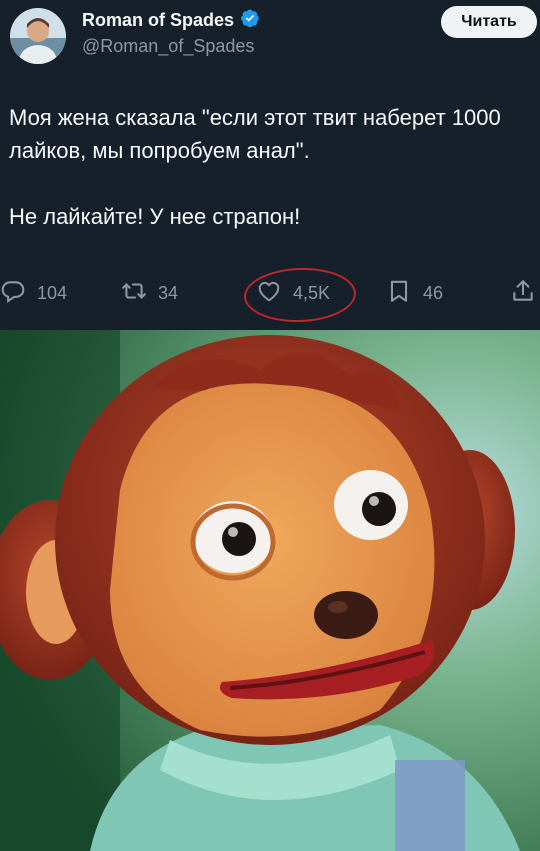 The image size is (540, 851). What do you see at coordinates (168, 292) in the screenshot?
I see `retweet-count: 34` at bounding box center [168, 292].